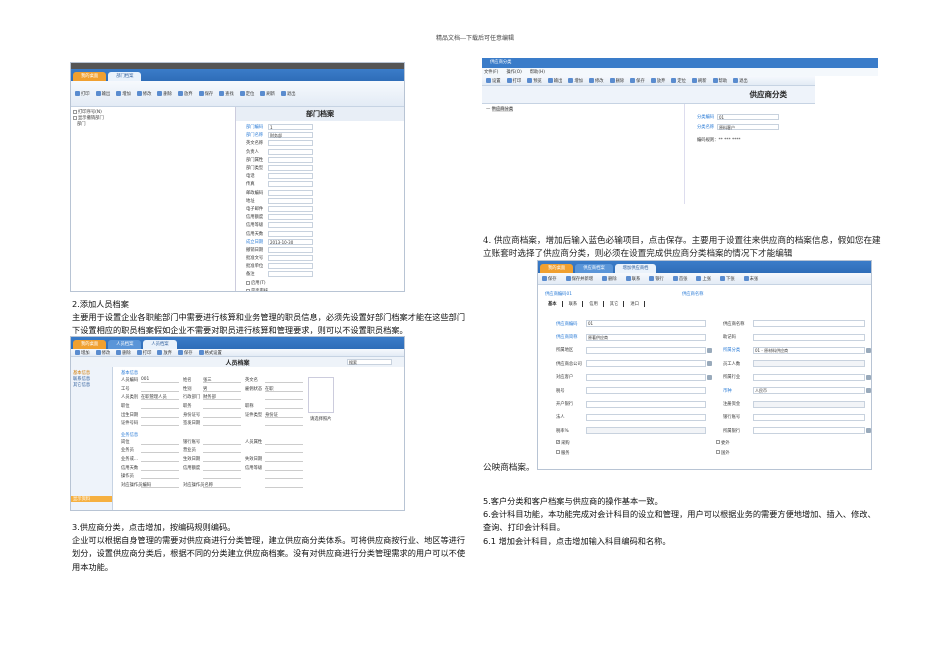 Image resolution: width=950 pixels, height=672 pixels. Describe the element at coordinates (125, 76) in the screenshot. I see `tab-item: 部门档案` at that location.